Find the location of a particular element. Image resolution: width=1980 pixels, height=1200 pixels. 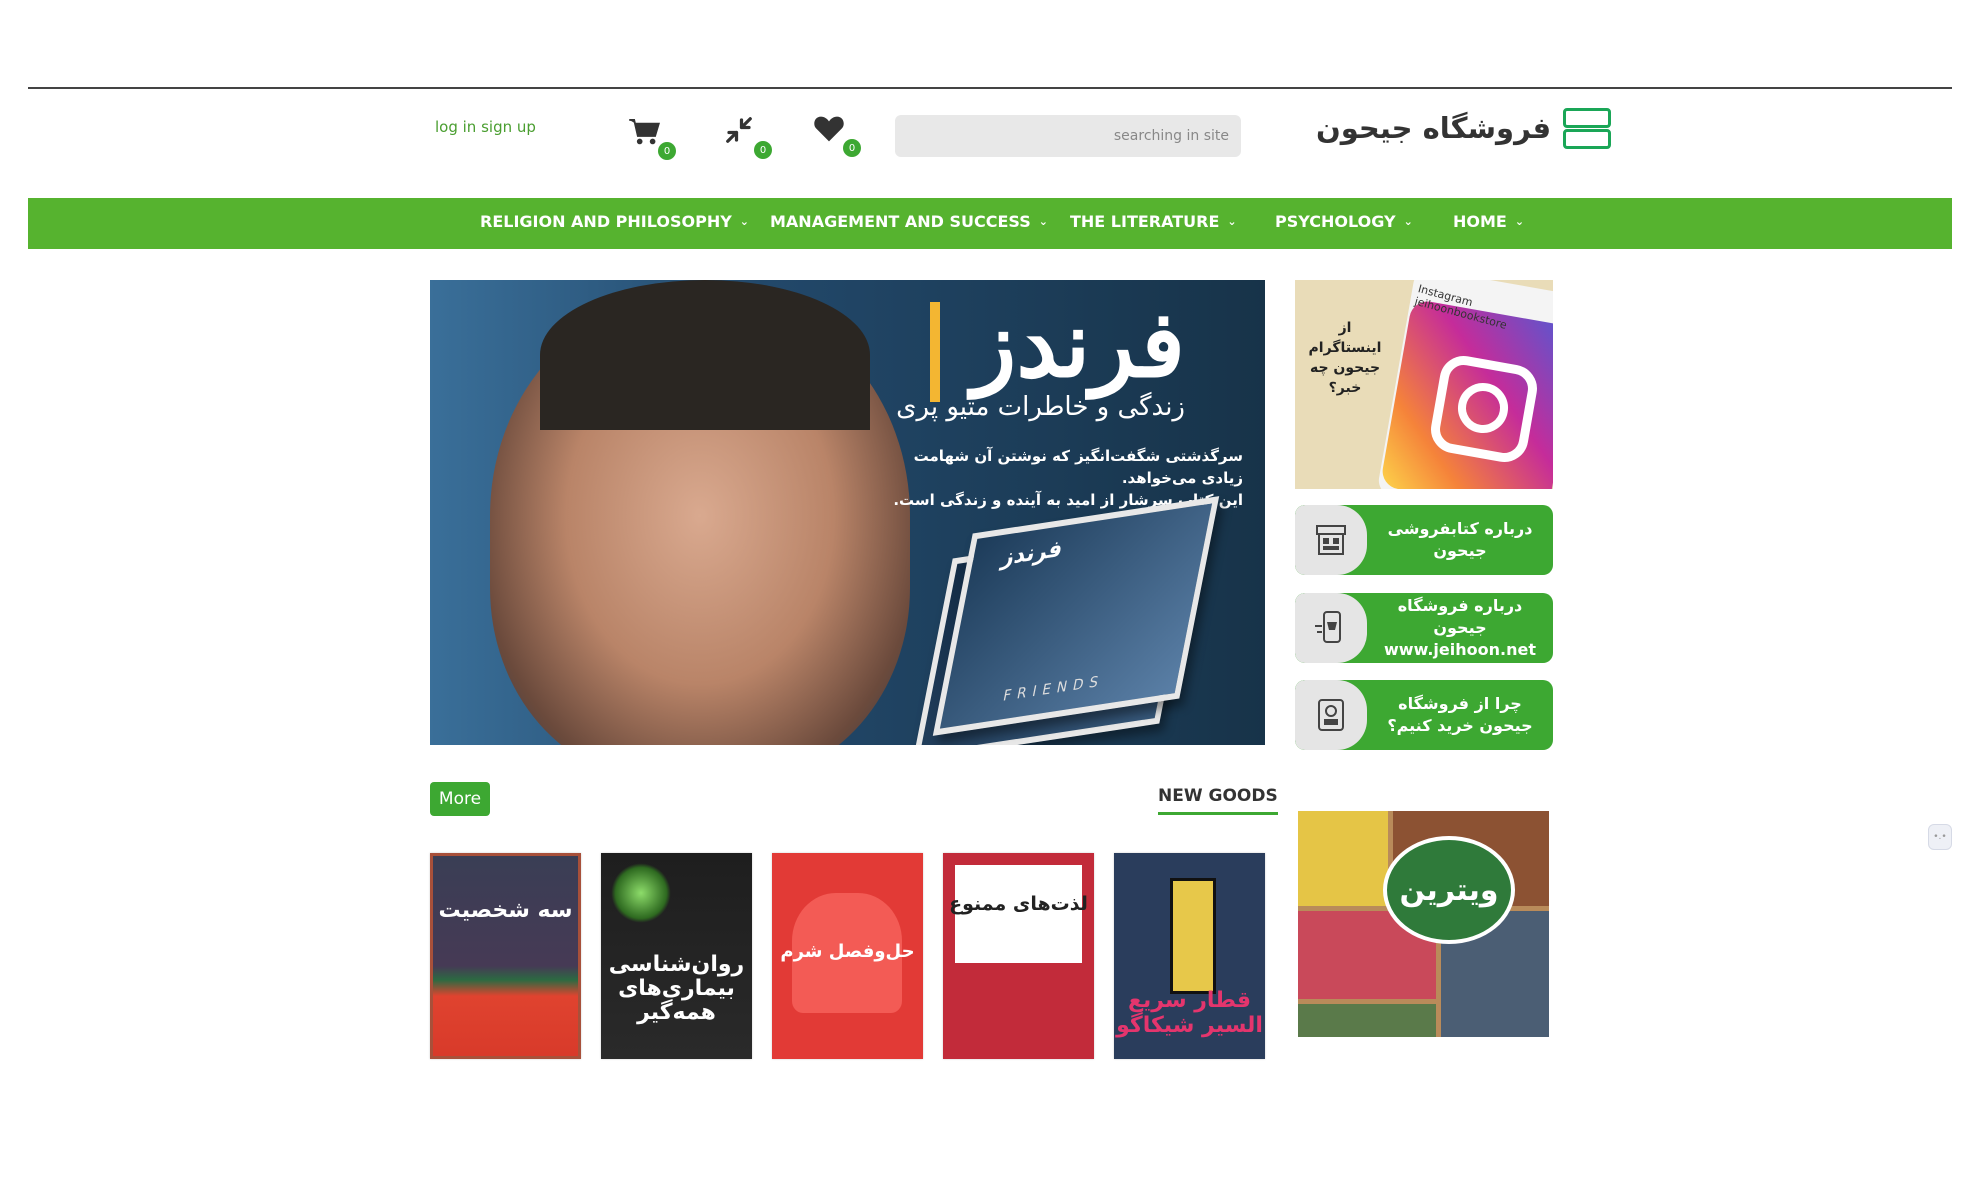

cover-band is located at coordinates (1018, 1011).